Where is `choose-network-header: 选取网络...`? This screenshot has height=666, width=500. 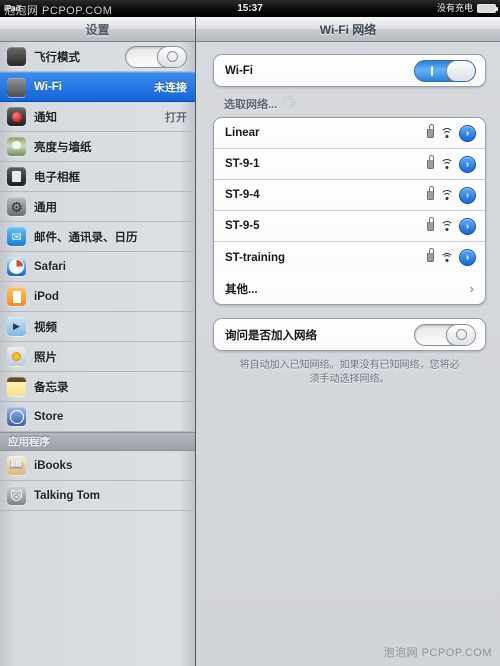
choose-network-header: 选取网络... is located at coordinates (355, 103).